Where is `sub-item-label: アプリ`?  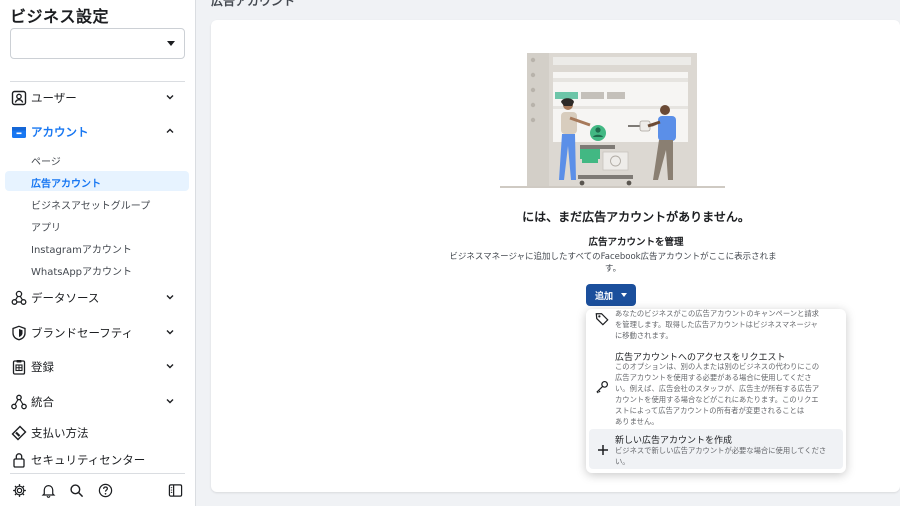 sub-item-label: アプリ is located at coordinates (46, 228).